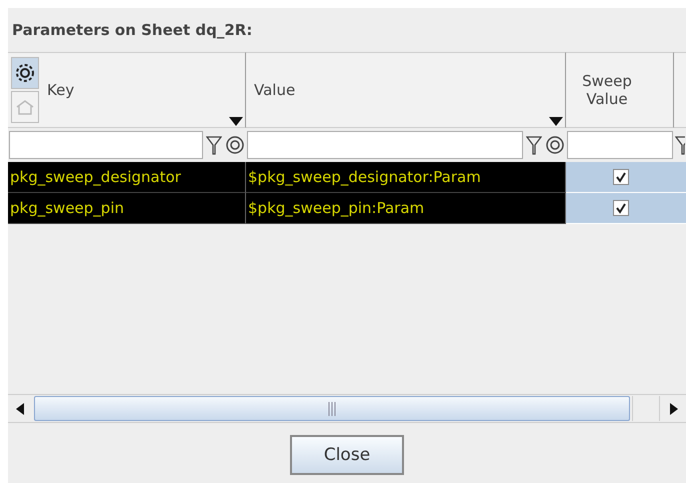 The image size is (686, 483). What do you see at coordinates (406, 177) in the screenshot?
I see `value-cell: $pkg_sweep_designator:Param` at bounding box center [406, 177].